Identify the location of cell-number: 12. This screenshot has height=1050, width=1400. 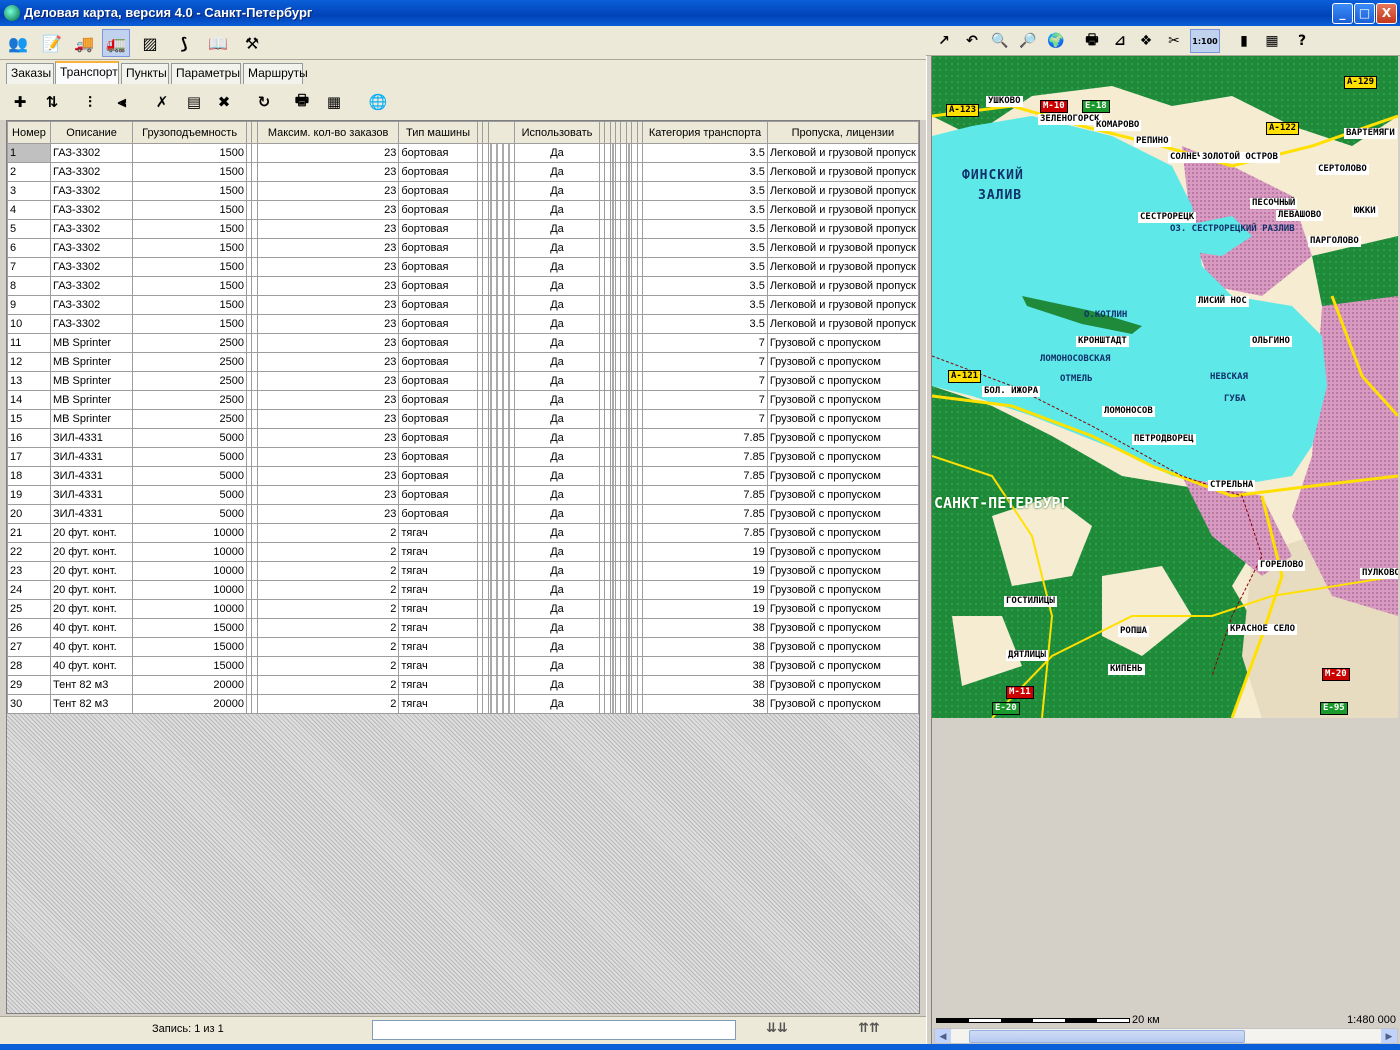
(29, 362).